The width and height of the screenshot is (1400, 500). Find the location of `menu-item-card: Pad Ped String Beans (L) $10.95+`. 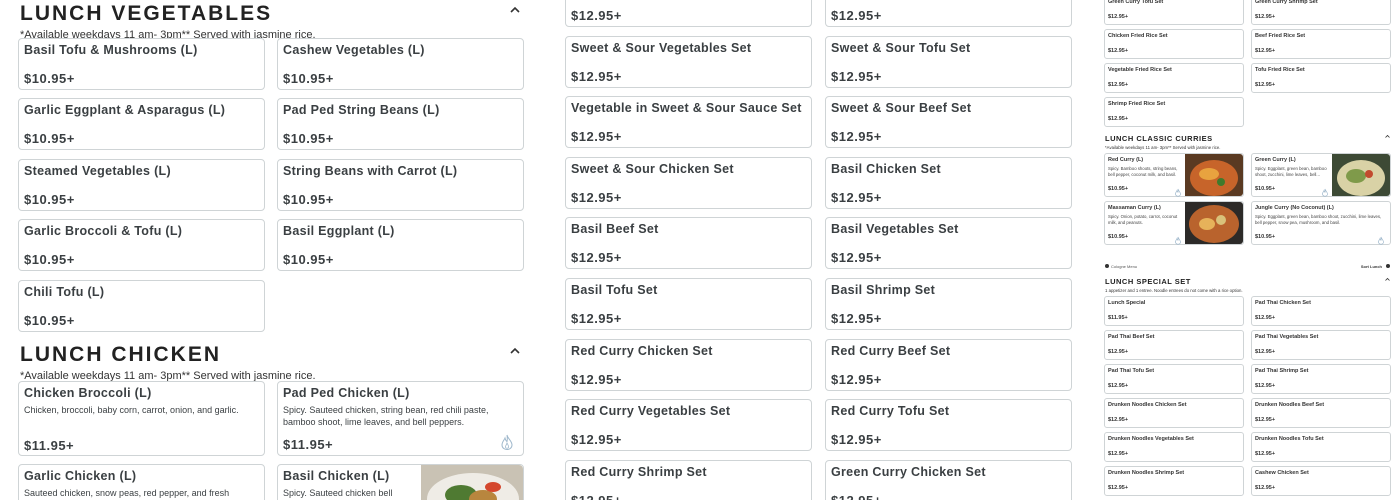

menu-item-card: Pad Ped String Beans (L) $10.95+ is located at coordinates (400, 124).